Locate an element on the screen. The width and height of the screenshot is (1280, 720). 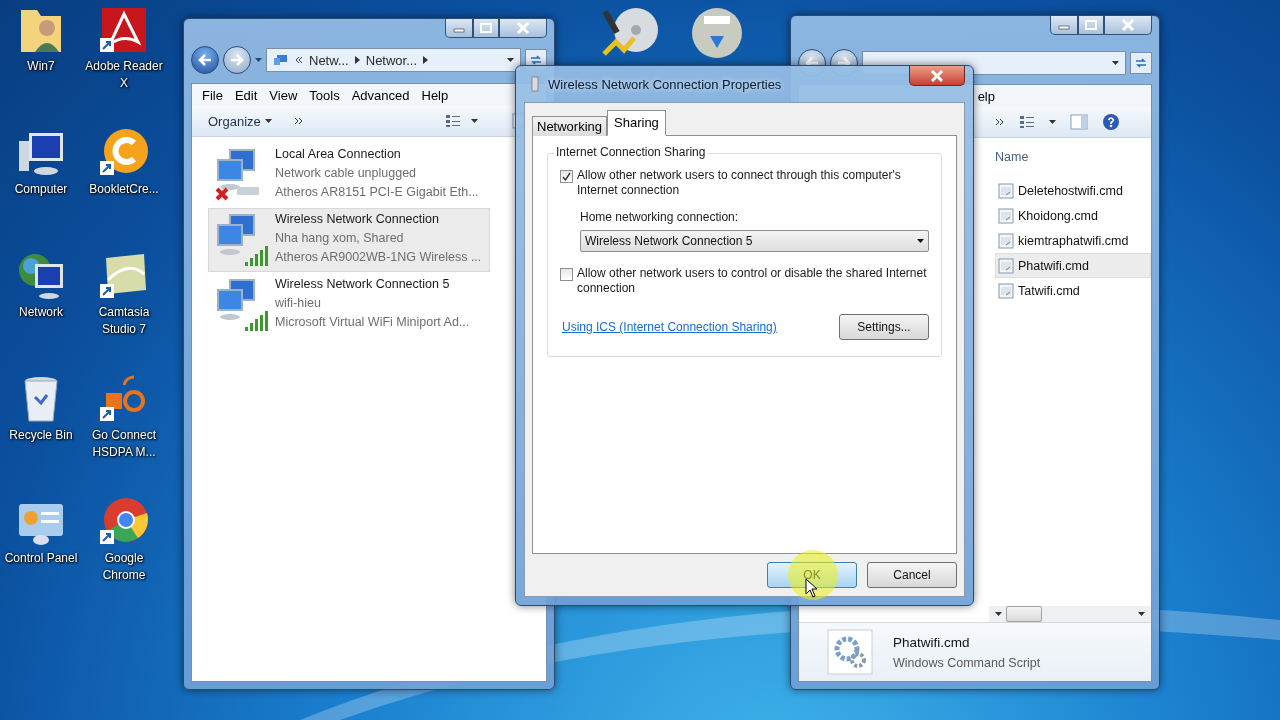
connection-name: Wireless Network Connection 5 is located at coordinates (363, 284).